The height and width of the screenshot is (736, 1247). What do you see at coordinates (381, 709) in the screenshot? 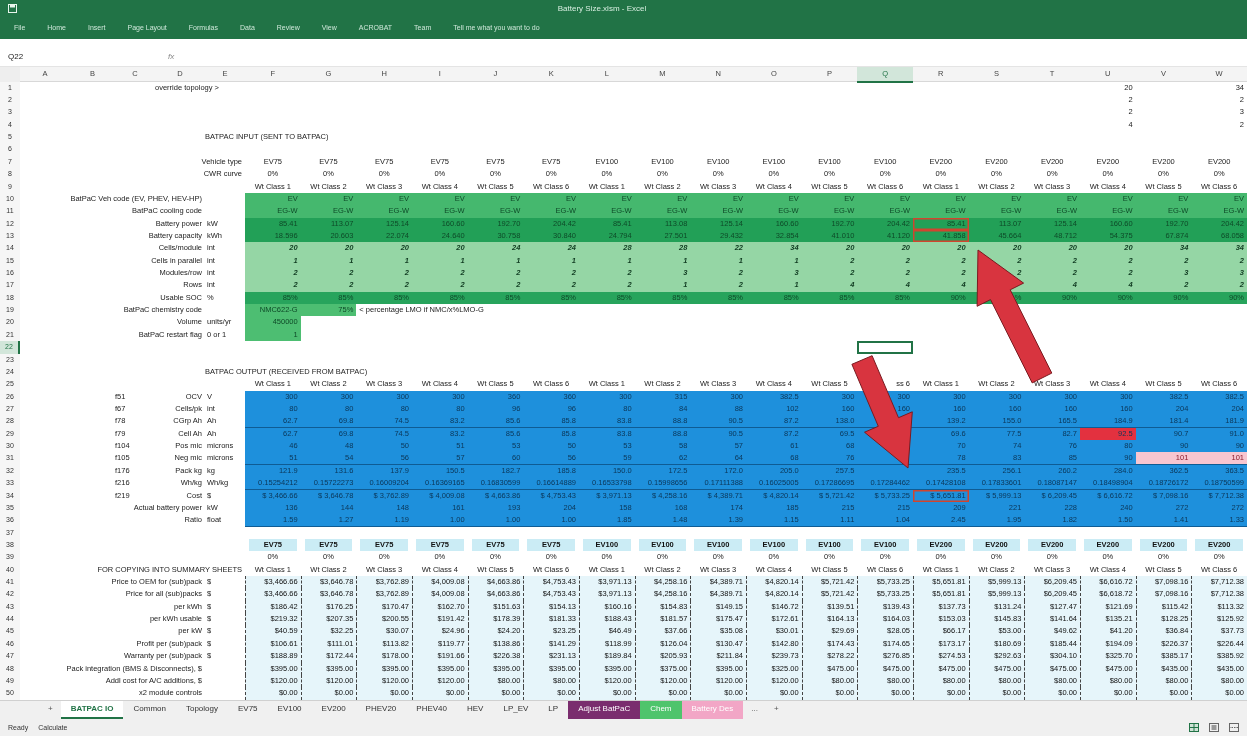
I see `sheet-tab: PHEV20` at bounding box center [381, 709].